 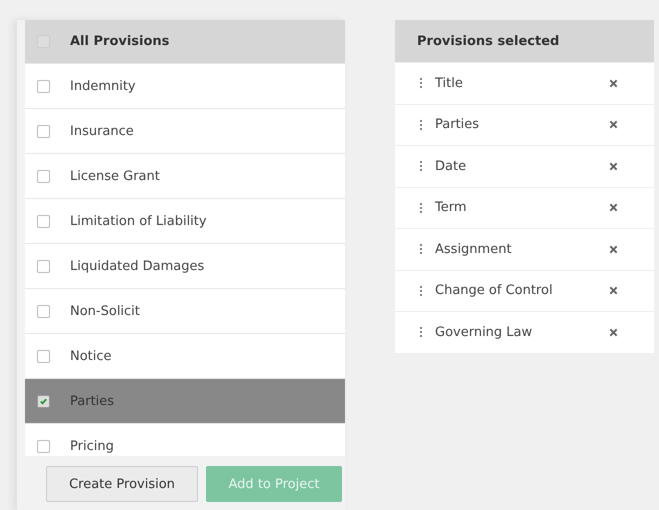 What do you see at coordinates (185, 310) in the screenshot?
I see `provision-row: Non-Solicit` at bounding box center [185, 310].